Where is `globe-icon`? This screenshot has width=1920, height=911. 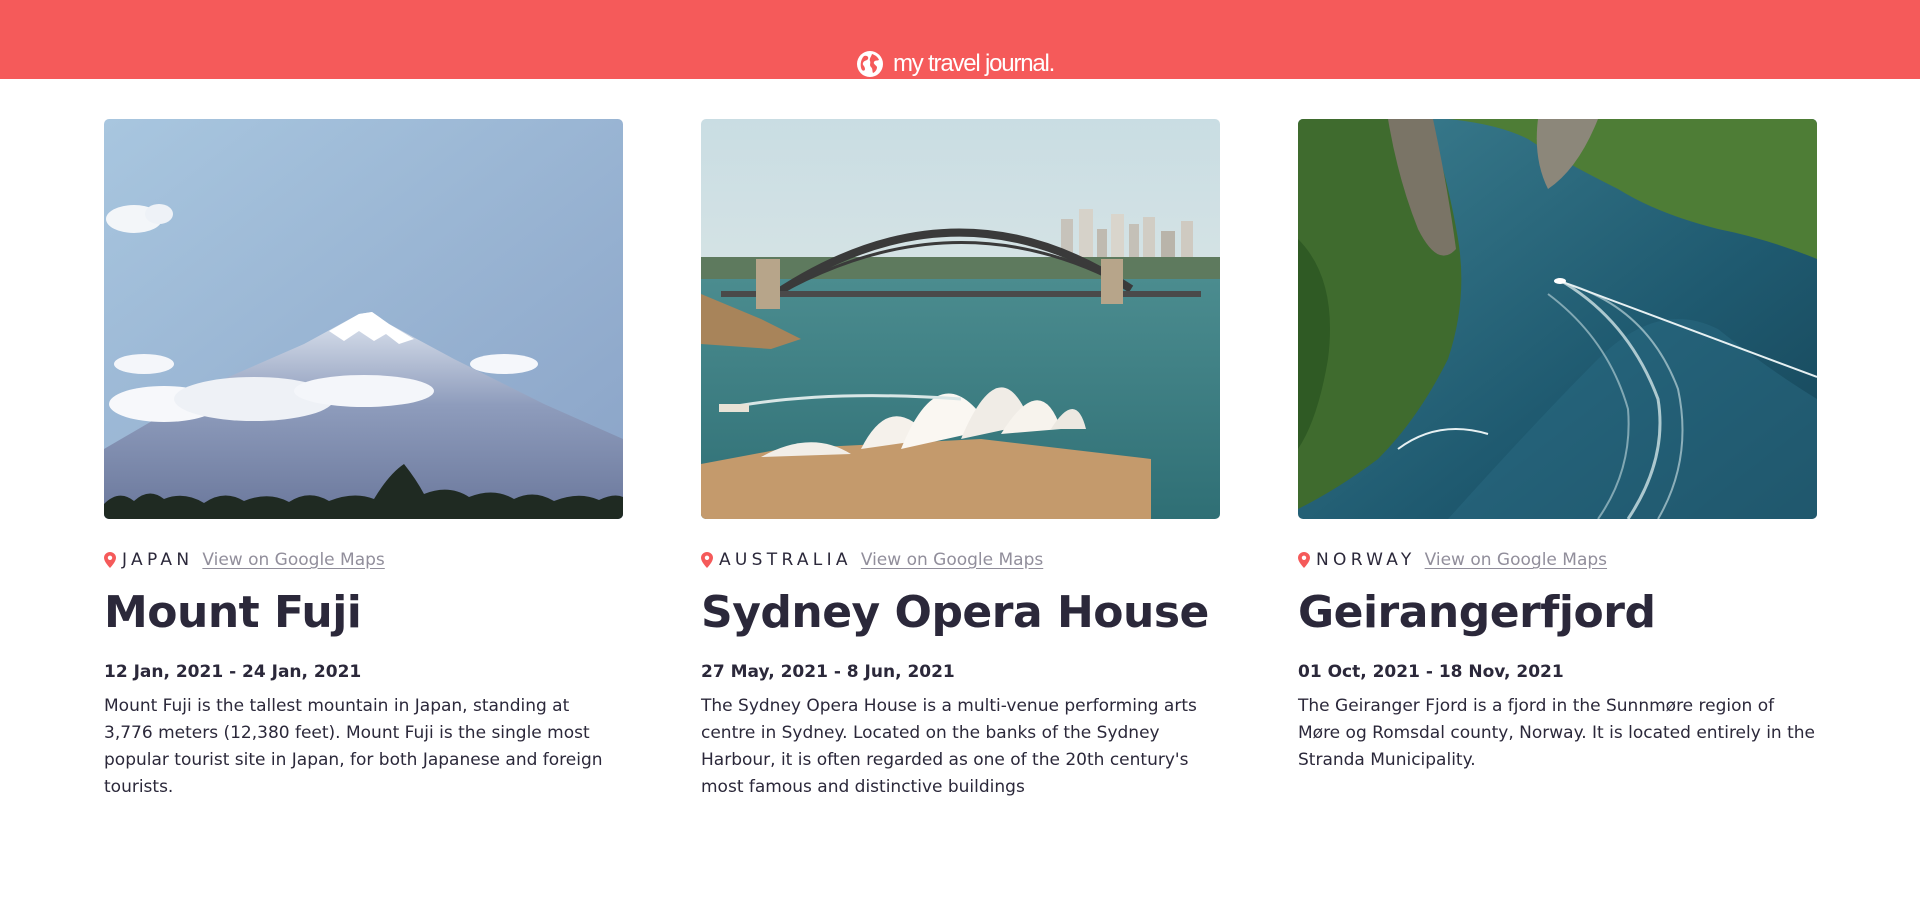 globe-icon is located at coordinates (870, 64).